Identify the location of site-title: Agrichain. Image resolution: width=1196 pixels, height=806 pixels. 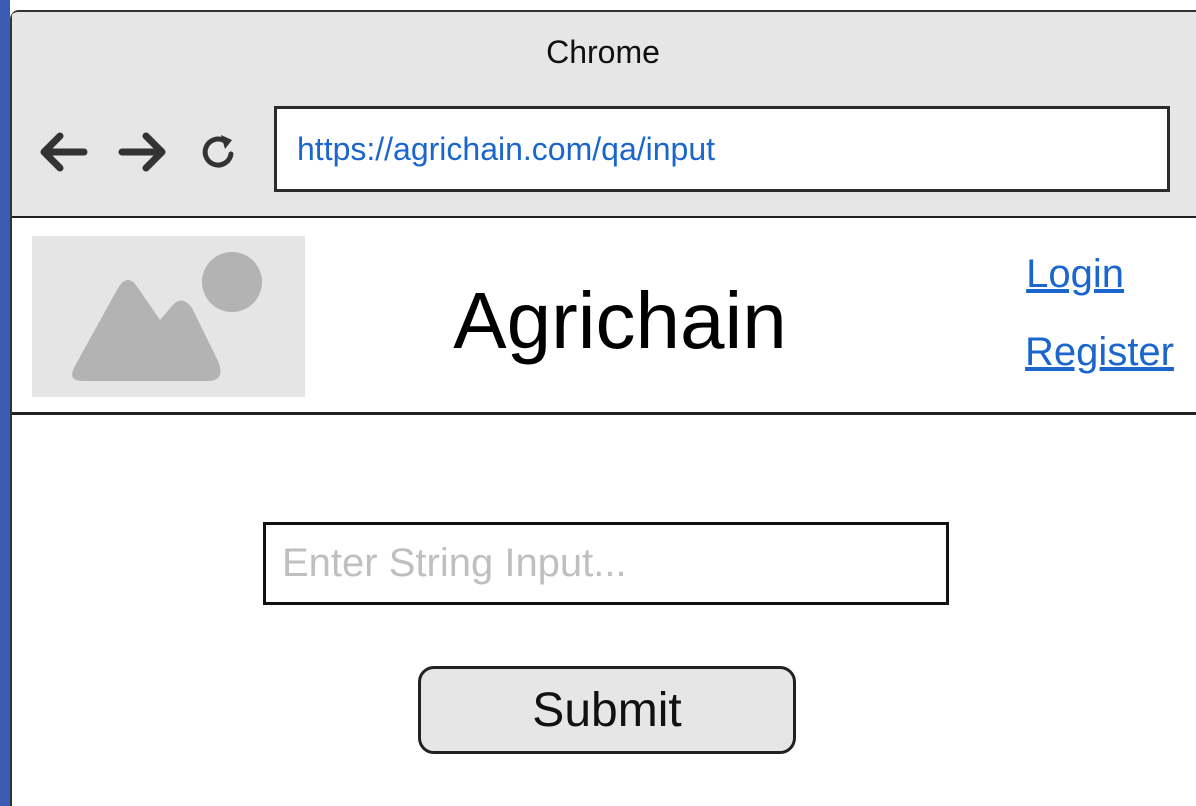
(620, 320).